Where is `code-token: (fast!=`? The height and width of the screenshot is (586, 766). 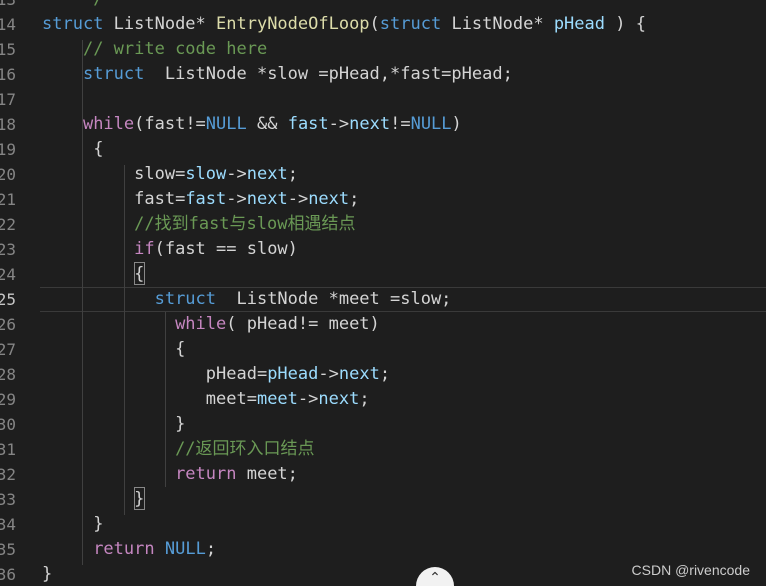
code-token: (fast!= is located at coordinates (170, 124).